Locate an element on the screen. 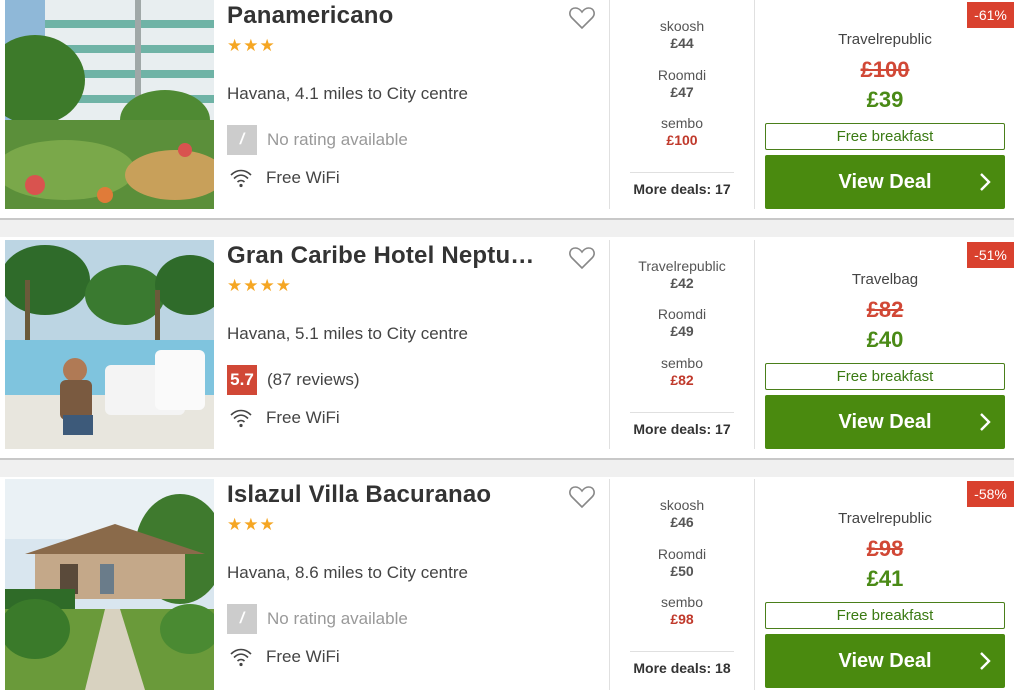  deal-price-main: £39 is located at coordinates (885, 99).